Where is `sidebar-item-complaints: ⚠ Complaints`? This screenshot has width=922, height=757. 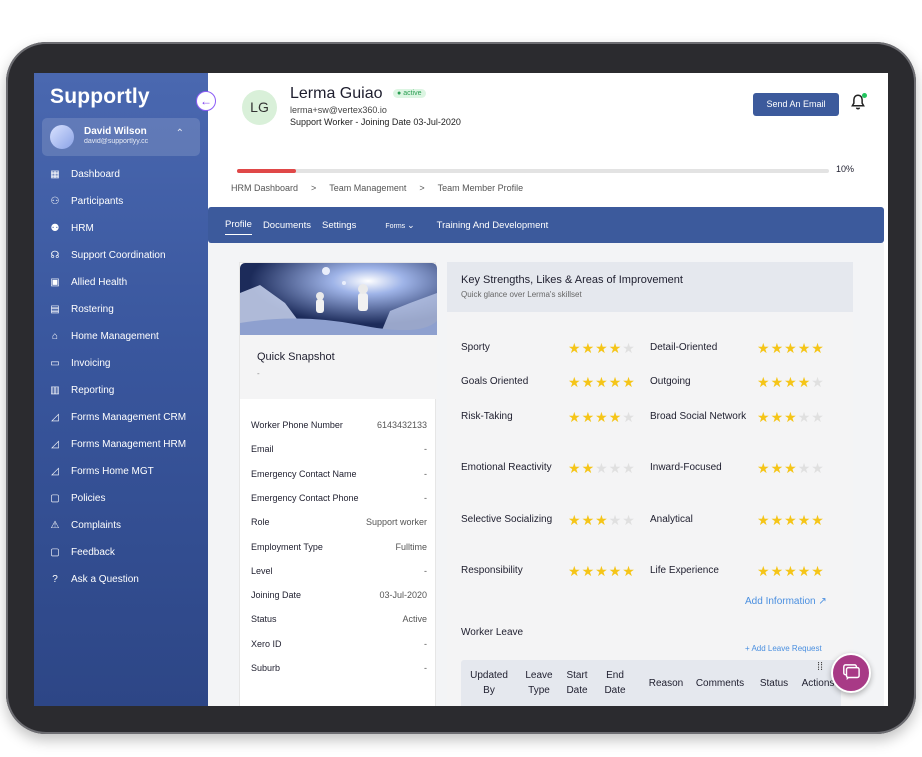 sidebar-item-complaints: ⚠ Complaints is located at coordinates (121, 525).